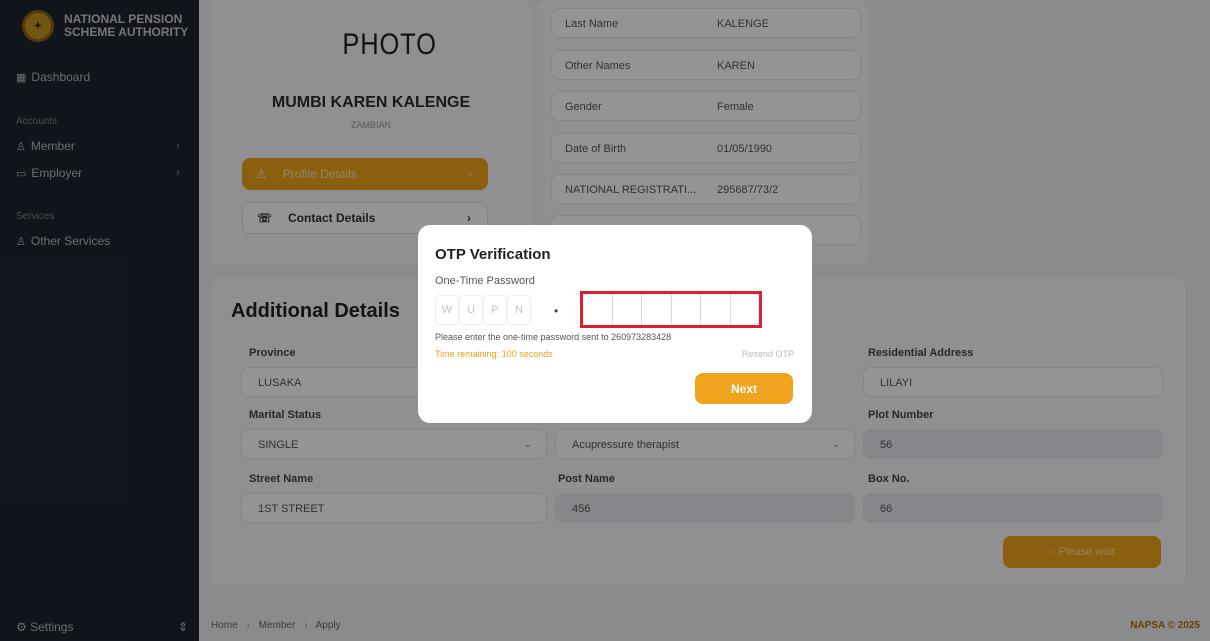 Image resolution: width=1210 pixels, height=641 pixels. I want to click on next-button: Next, so click(744, 388).